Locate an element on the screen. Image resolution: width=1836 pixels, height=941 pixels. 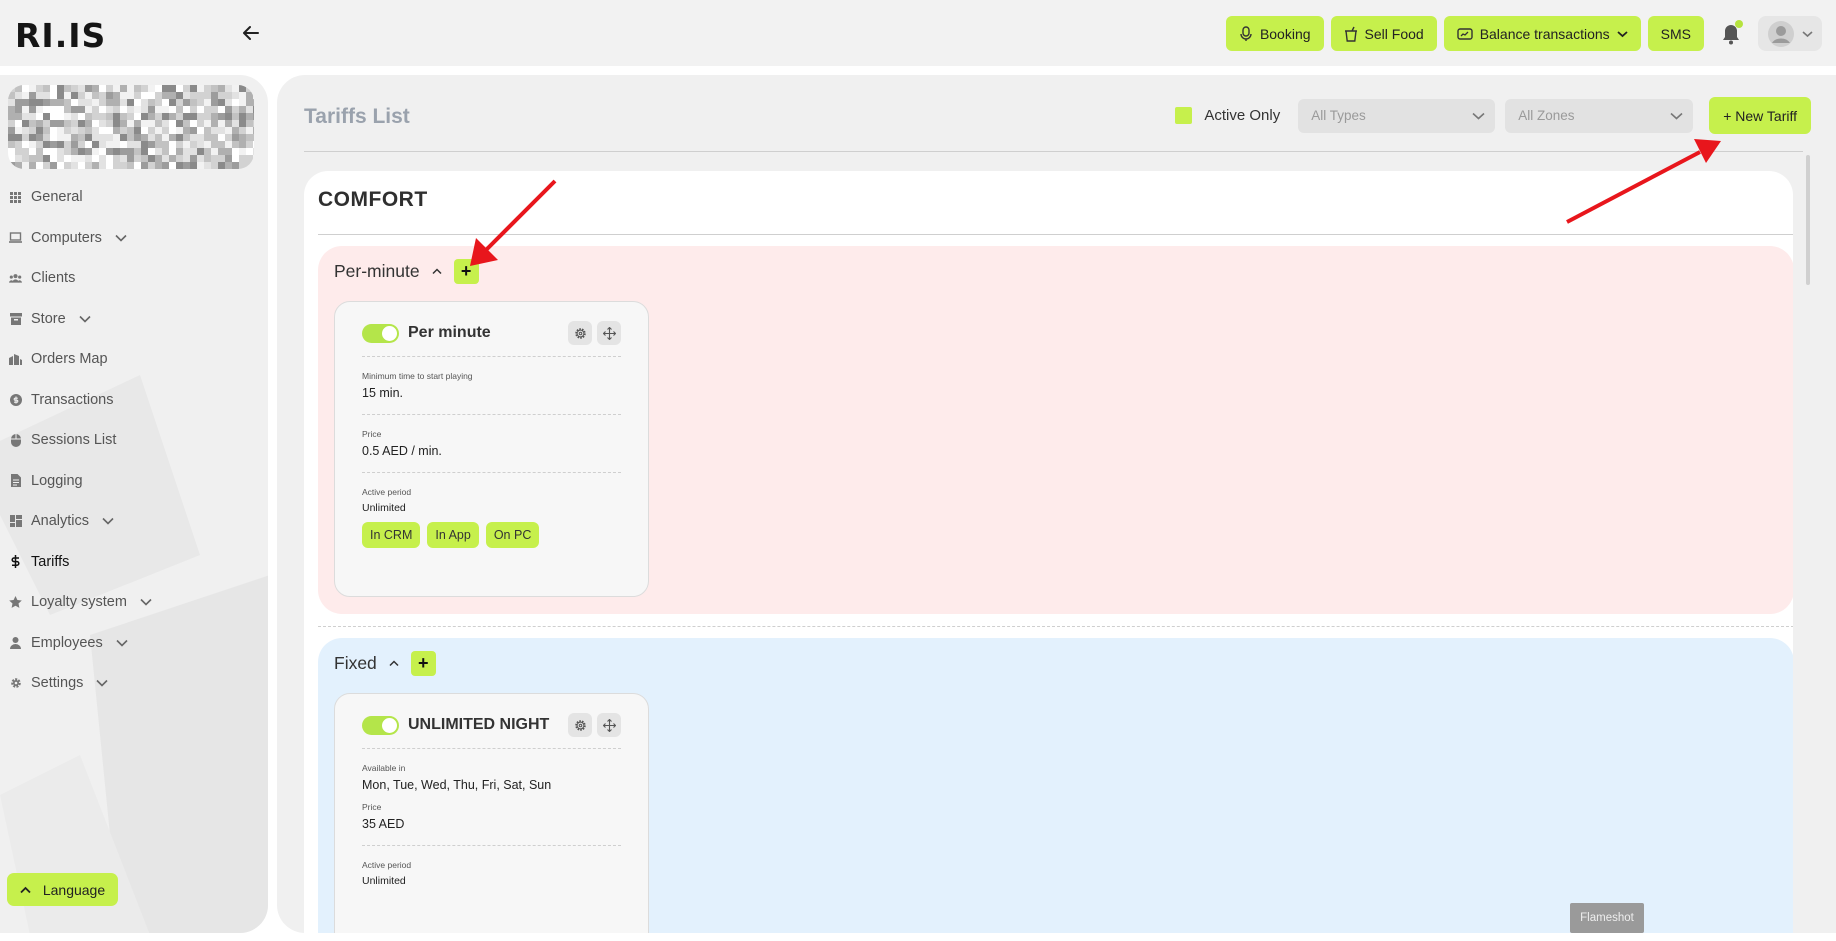
sidebar-item-clients: Clients is located at coordinates (134, 278).